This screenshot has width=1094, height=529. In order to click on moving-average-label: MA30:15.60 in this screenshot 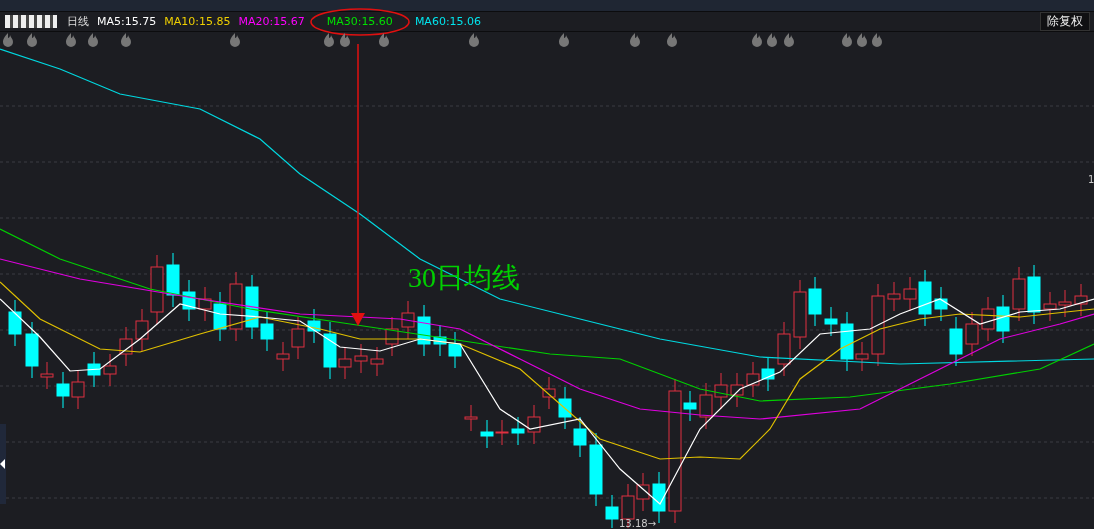, I will do `click(359, 21)`.